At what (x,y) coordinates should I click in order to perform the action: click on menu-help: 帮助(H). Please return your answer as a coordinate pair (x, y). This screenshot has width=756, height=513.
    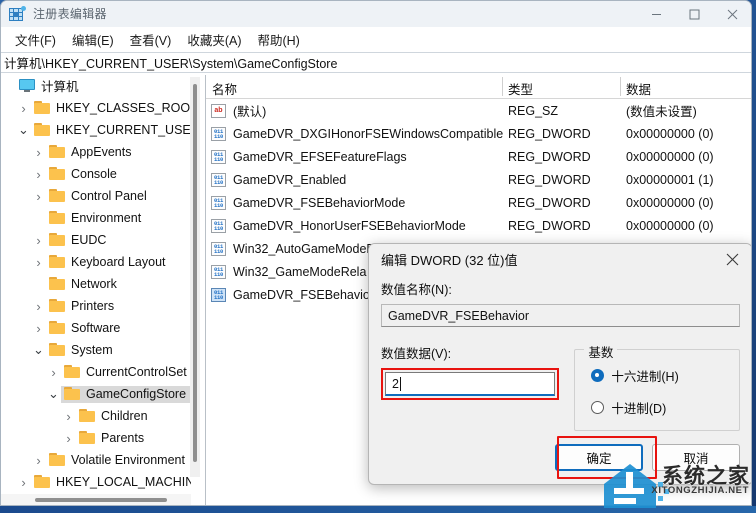
    Looking at the image, I should click on (278, 39).